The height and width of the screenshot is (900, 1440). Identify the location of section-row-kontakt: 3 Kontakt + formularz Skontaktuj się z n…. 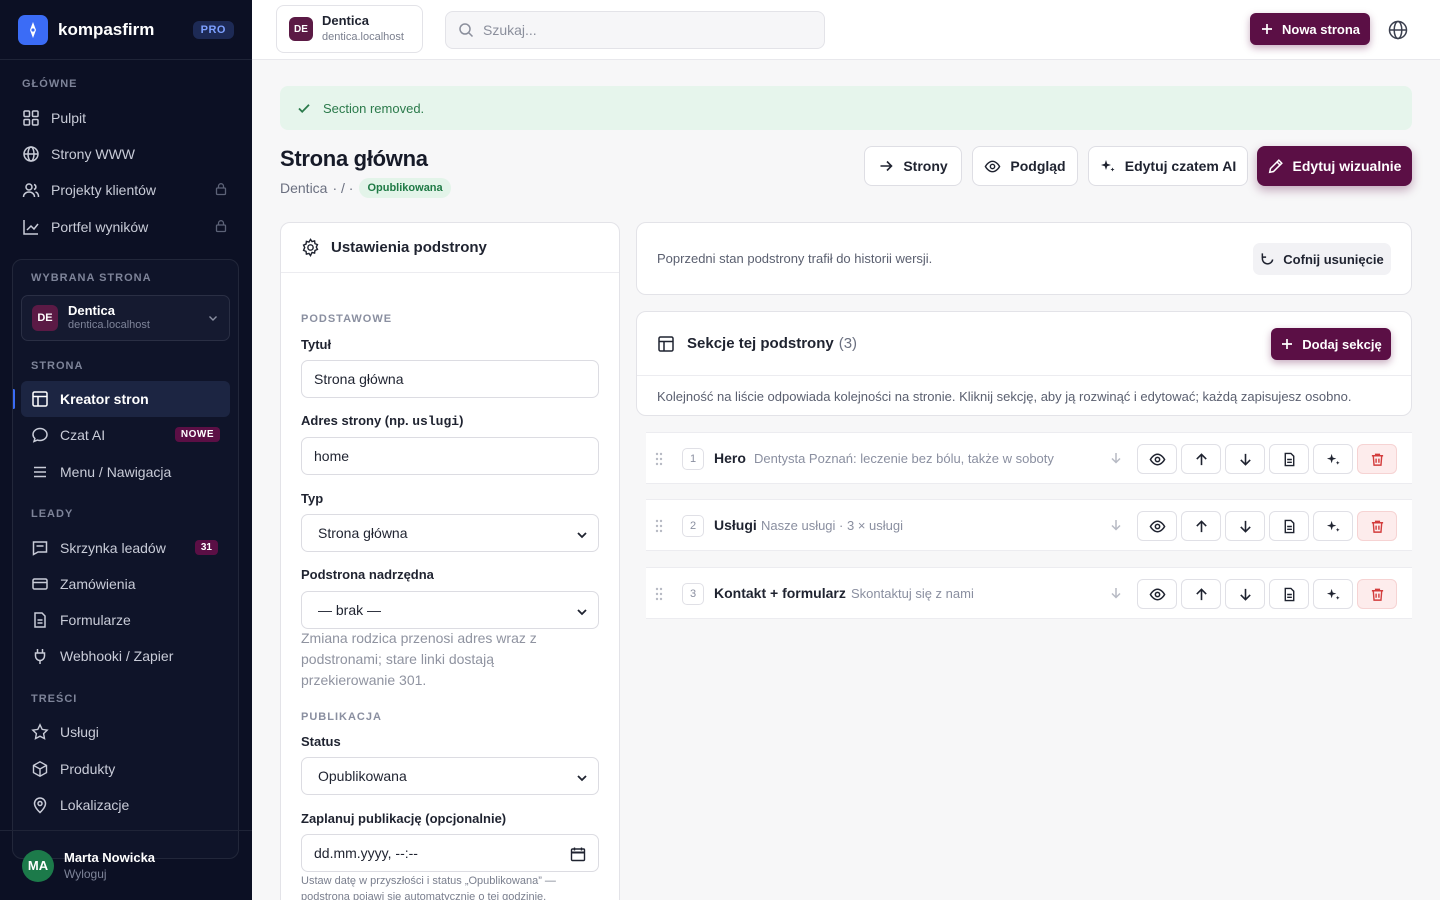
(1029, 593).